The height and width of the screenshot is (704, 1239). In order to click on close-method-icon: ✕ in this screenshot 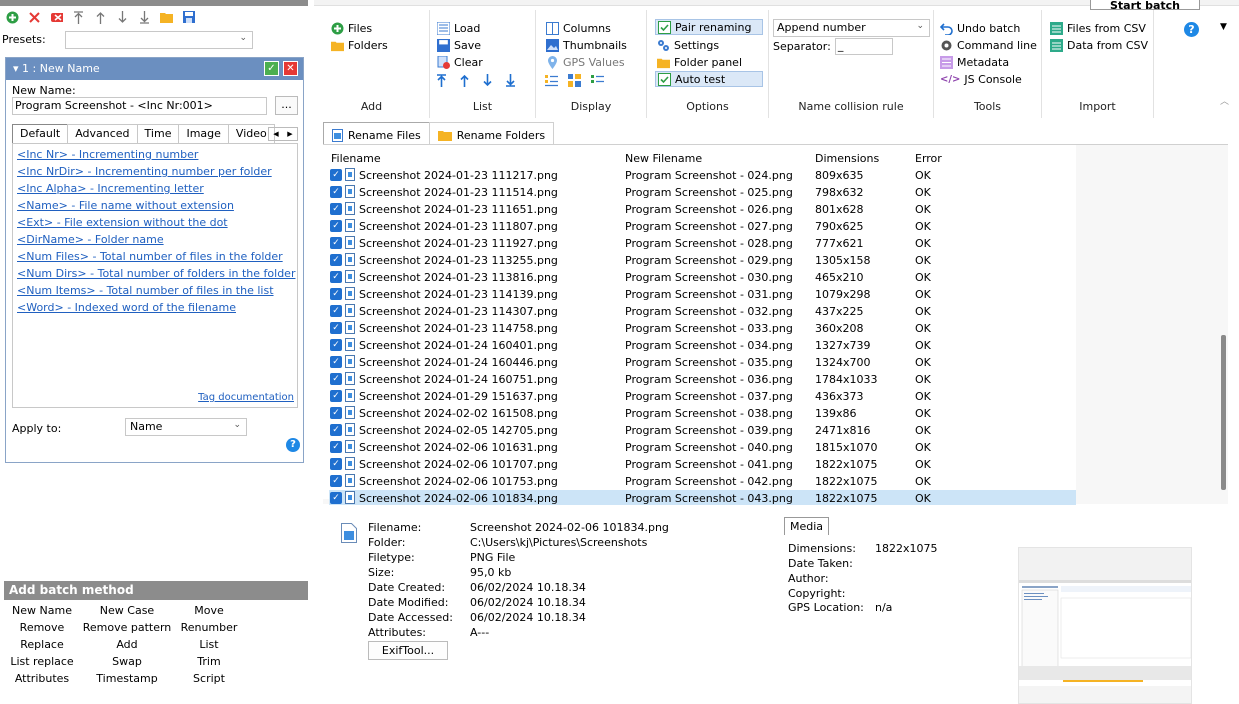, I will do `click(290, 68)`.